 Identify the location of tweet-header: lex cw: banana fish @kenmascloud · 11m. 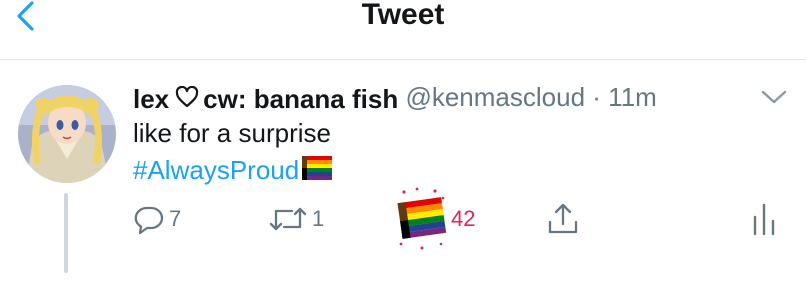
(395, 97).